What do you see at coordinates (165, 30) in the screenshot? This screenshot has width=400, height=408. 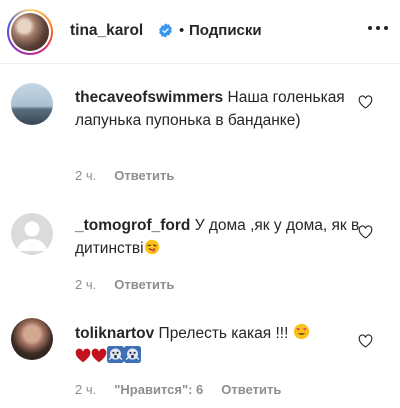 I see `verified-badge-icon` at bounding box center [165, 30].